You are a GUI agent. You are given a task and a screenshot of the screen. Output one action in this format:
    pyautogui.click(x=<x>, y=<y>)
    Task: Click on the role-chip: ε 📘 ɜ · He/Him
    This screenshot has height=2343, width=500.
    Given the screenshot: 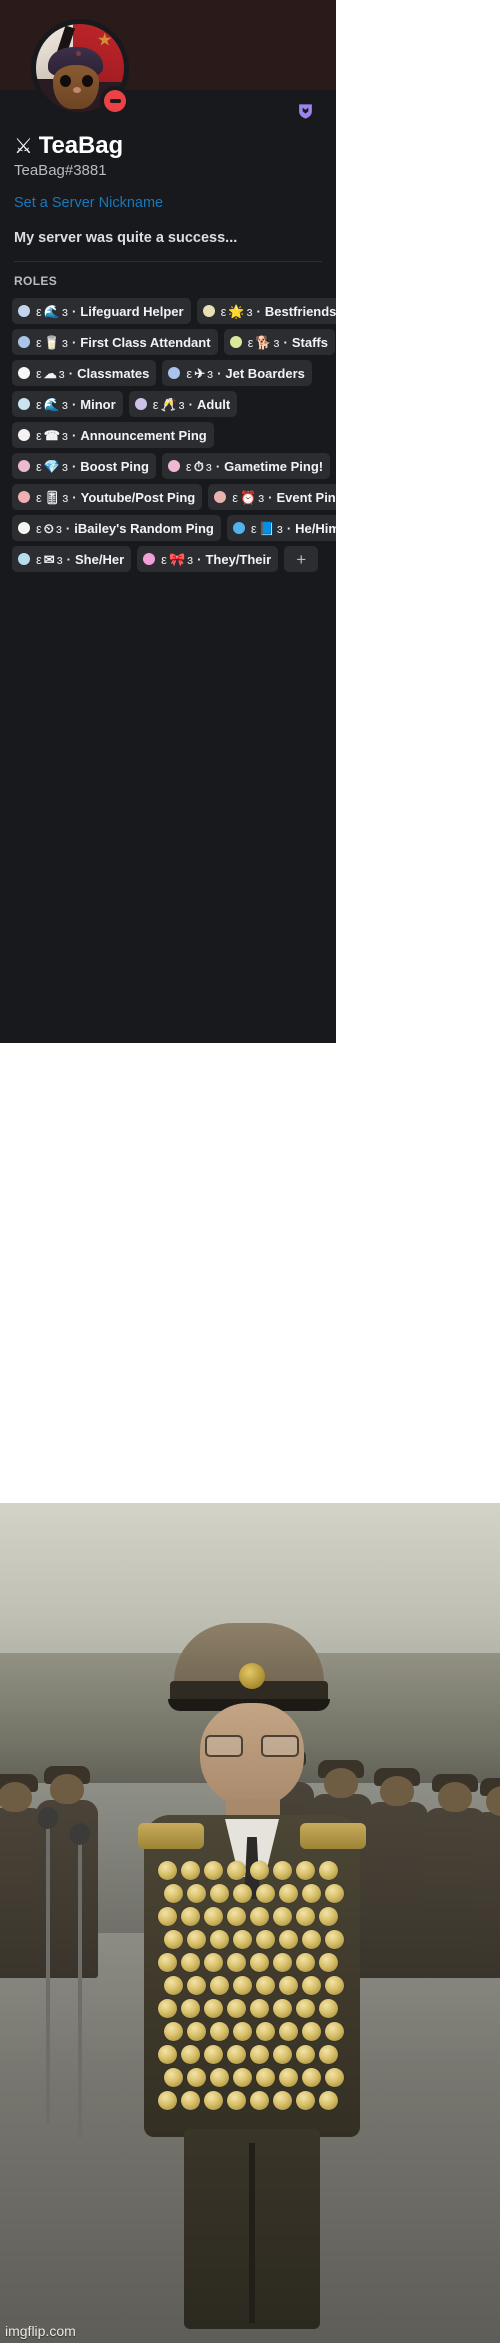 What is the action you would take?
    pyautogui.click(x=281, y=528)
    